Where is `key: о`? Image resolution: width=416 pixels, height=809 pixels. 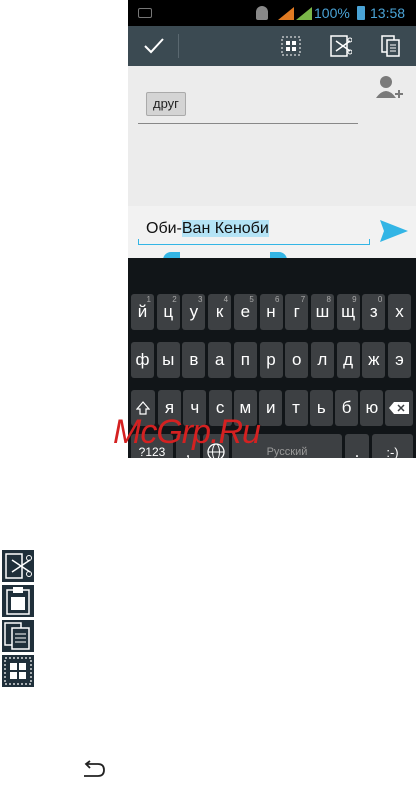 key: о is located at coordinates (297, 360).